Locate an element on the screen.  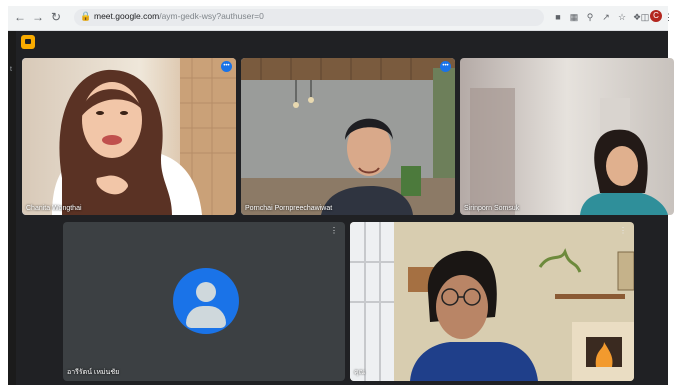
forward-icon: → is located at coordinates (38, 17).